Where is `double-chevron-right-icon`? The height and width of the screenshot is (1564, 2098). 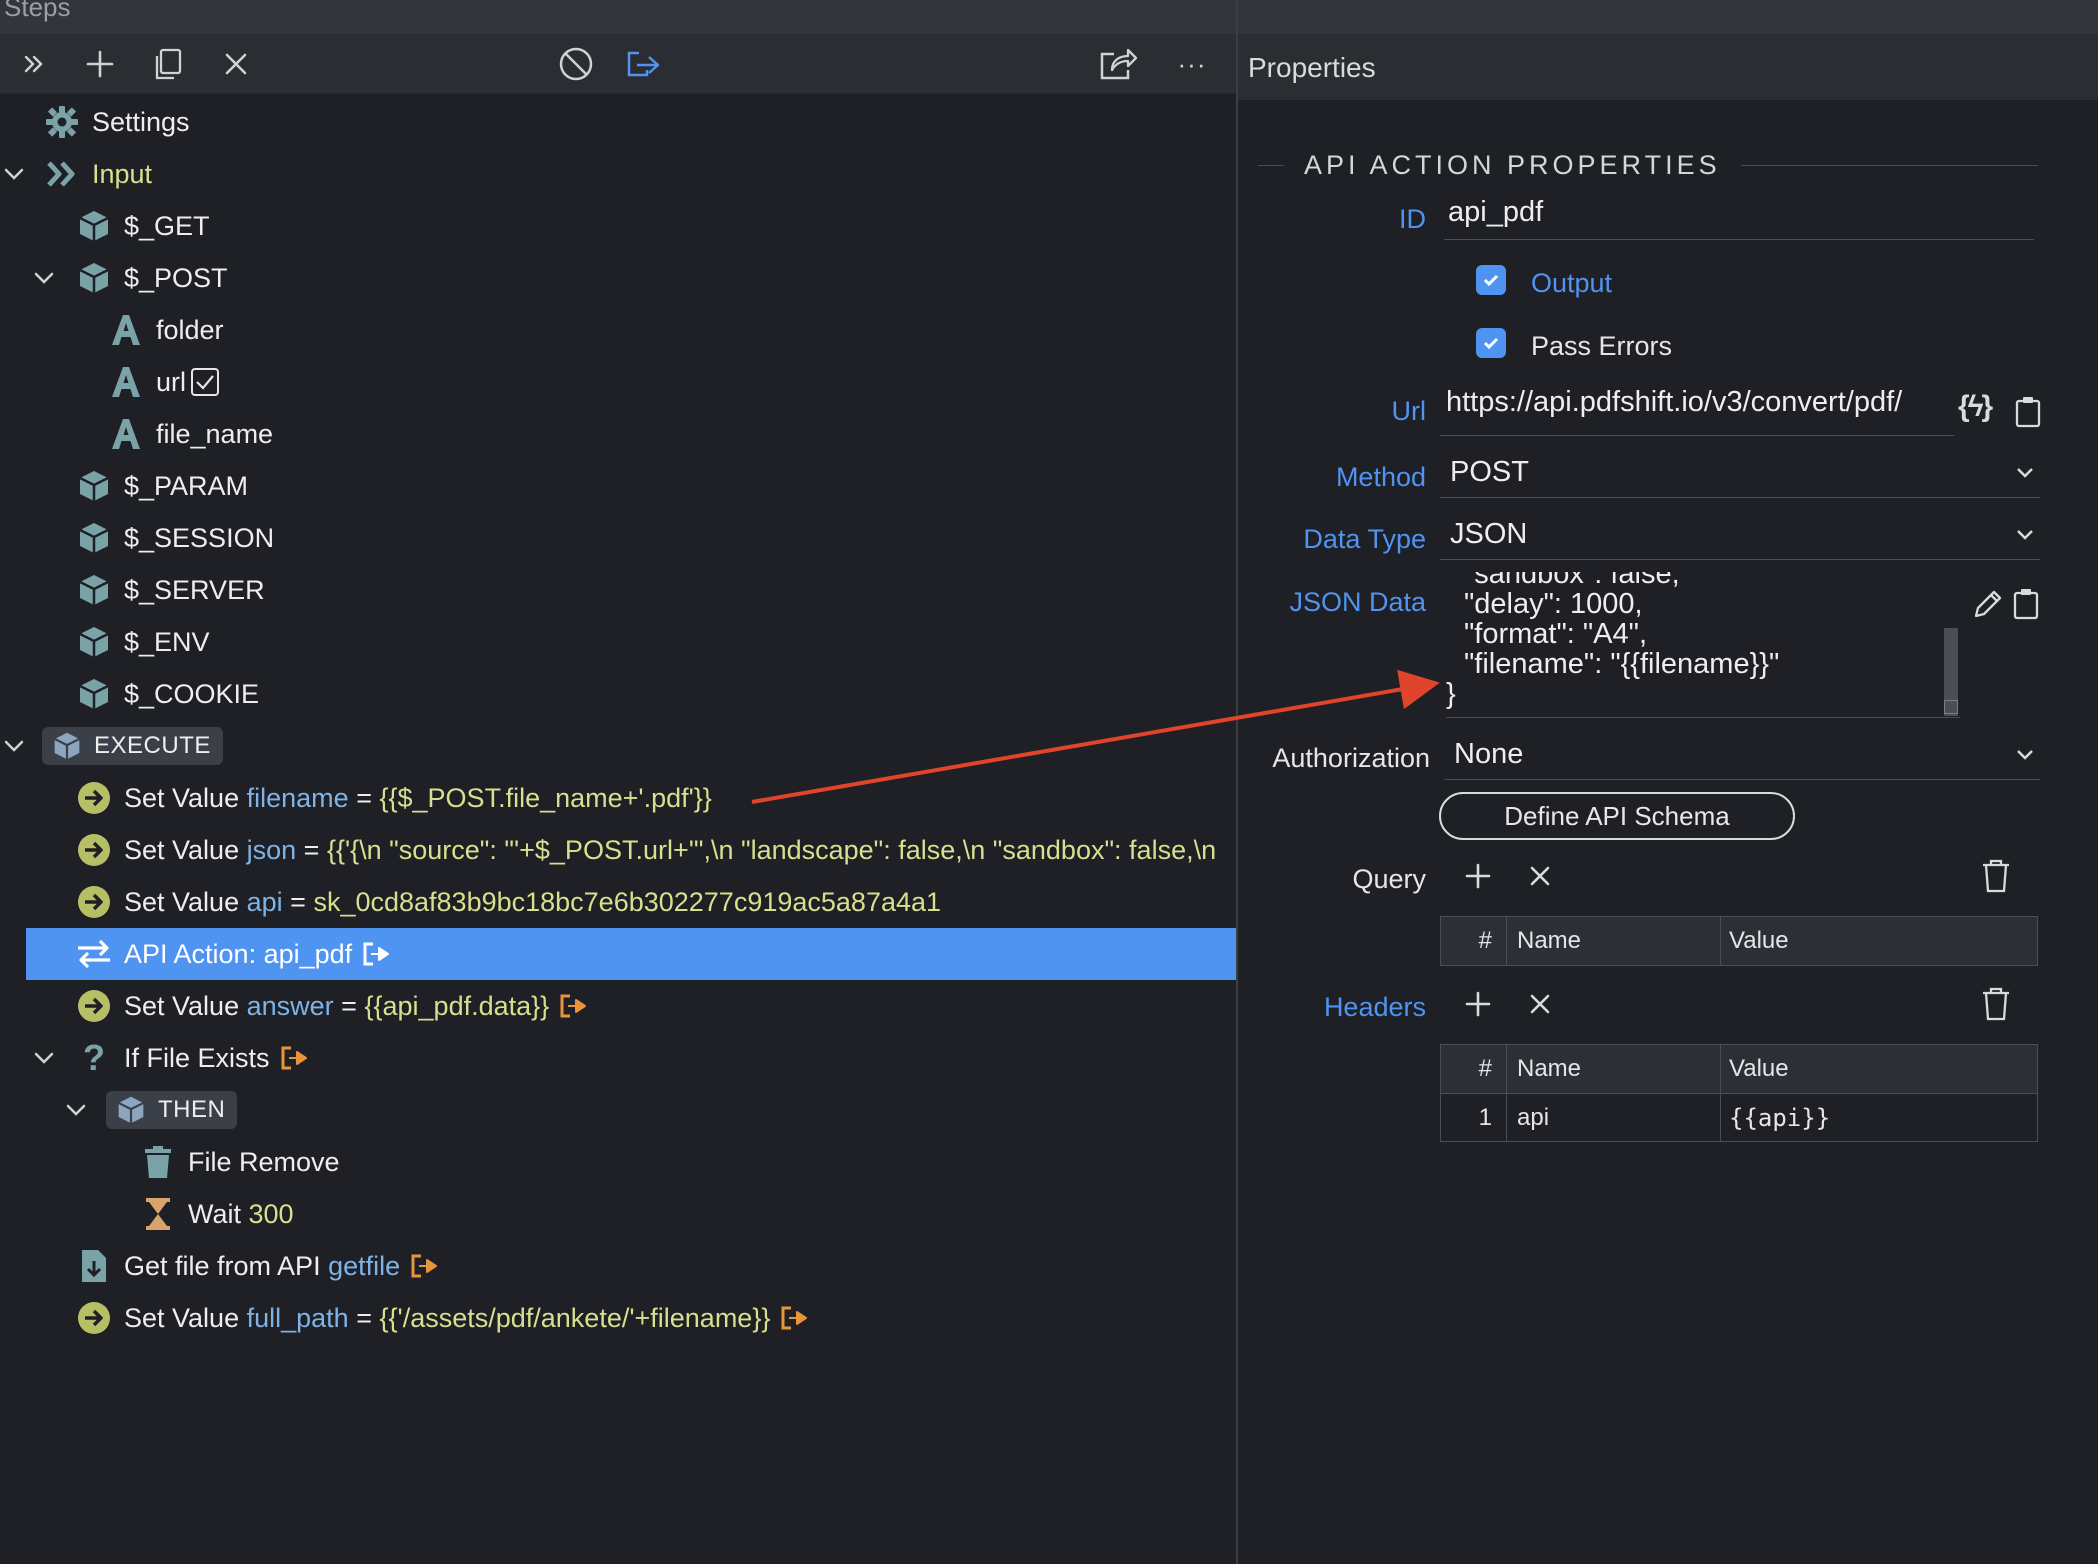 double-chevron-right-icon is located at coordinates (34, 64).